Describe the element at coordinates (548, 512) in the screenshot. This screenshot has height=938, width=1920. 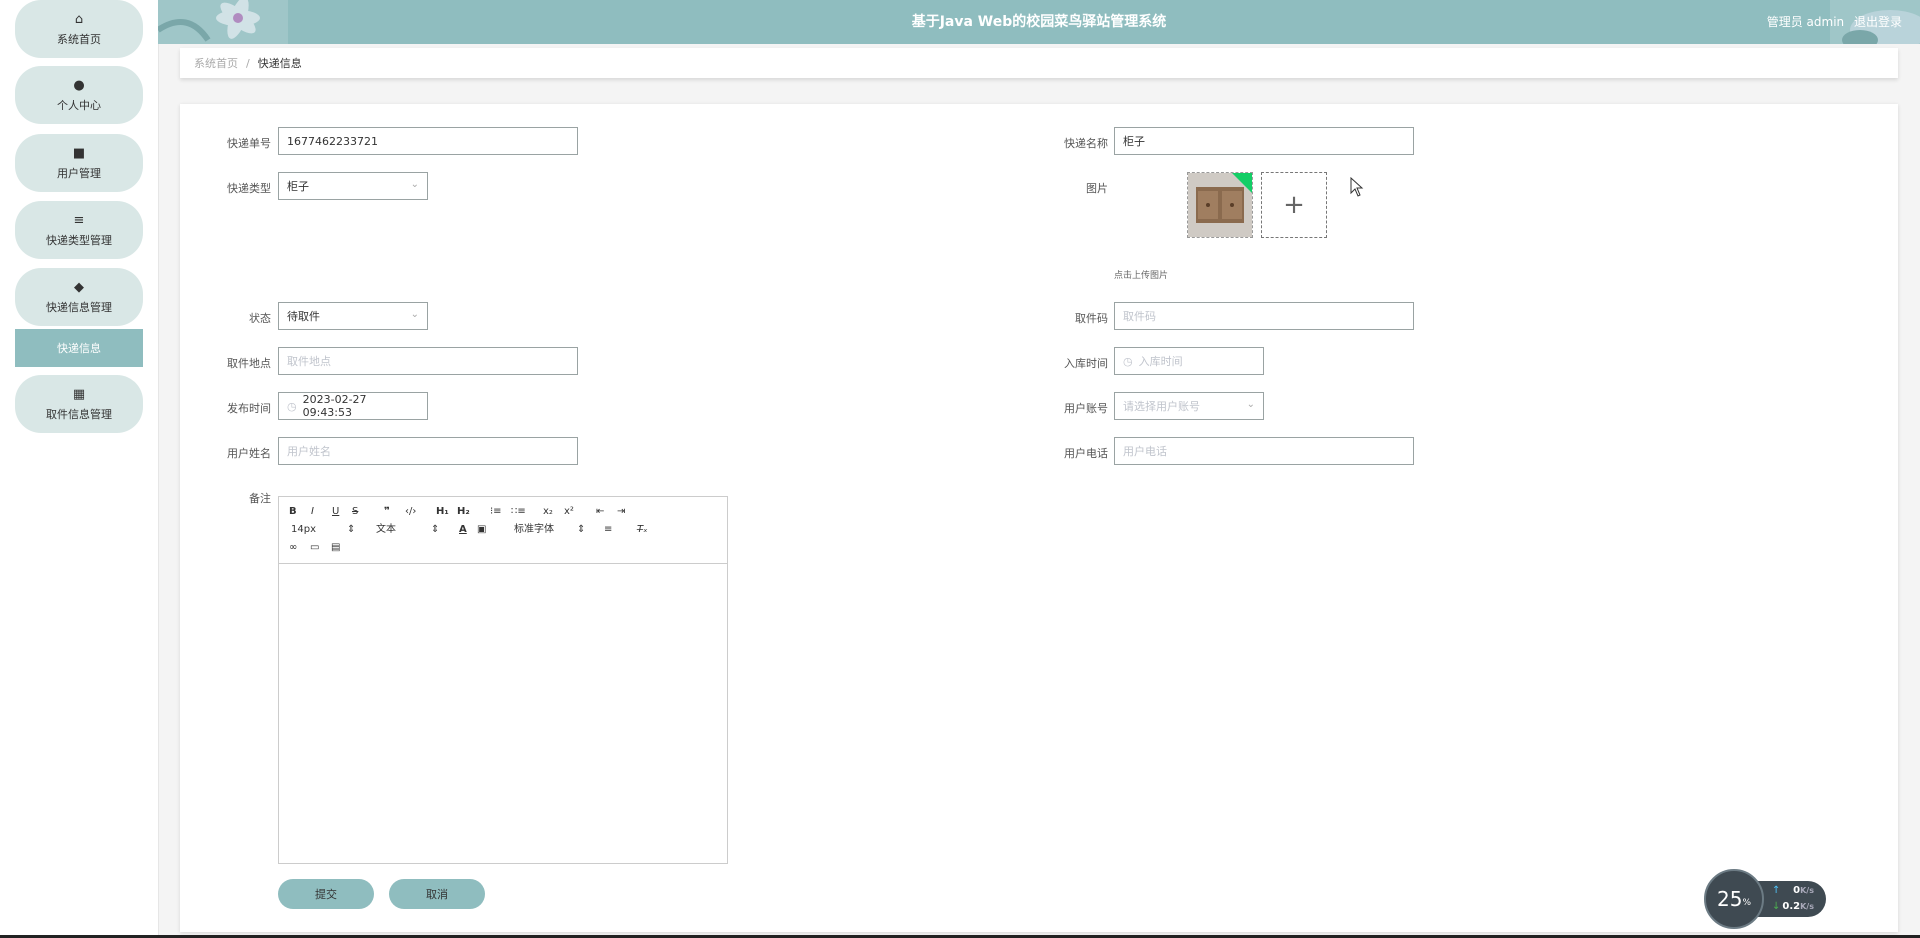
I see `subscript-icon: x₂` at that location.